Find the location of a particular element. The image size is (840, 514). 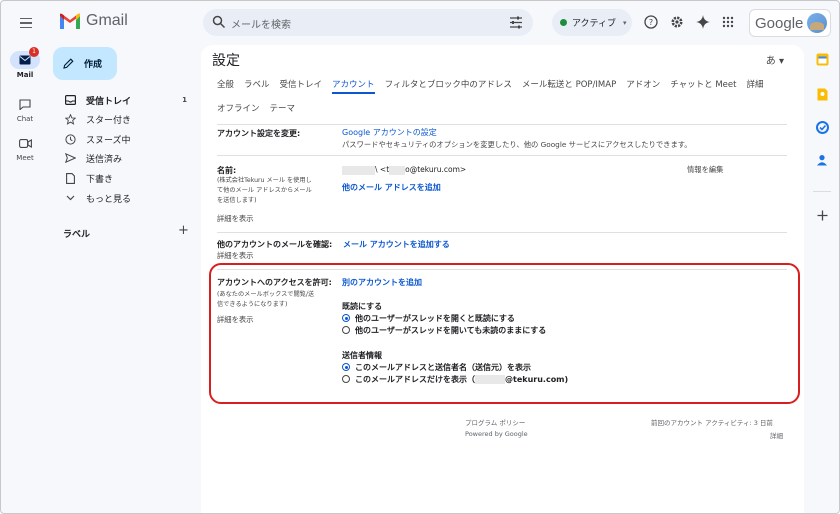

activity-details-link: 詳細 is located at coordinates (776, 435).